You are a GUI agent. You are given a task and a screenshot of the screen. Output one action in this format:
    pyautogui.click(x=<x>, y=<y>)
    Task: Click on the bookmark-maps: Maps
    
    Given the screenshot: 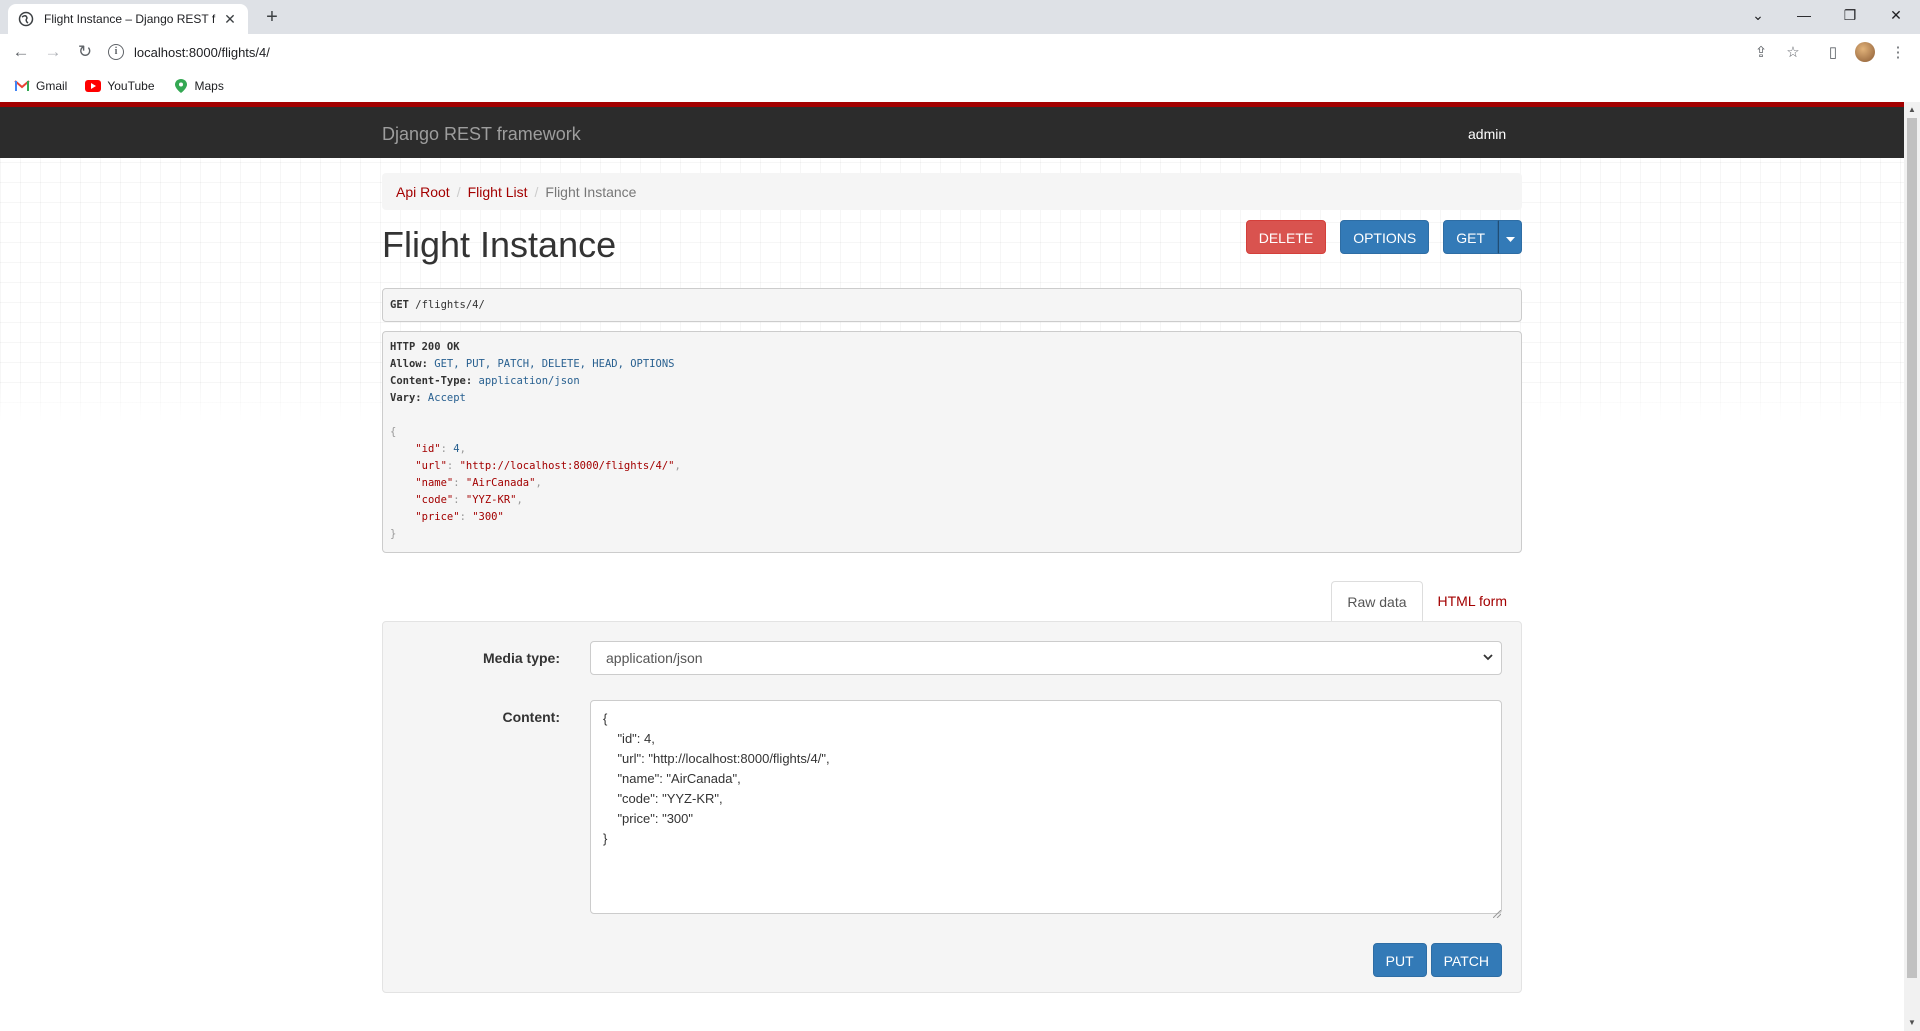 What is the action you would take?
    pyautogui.click(x=198, y=86)
    